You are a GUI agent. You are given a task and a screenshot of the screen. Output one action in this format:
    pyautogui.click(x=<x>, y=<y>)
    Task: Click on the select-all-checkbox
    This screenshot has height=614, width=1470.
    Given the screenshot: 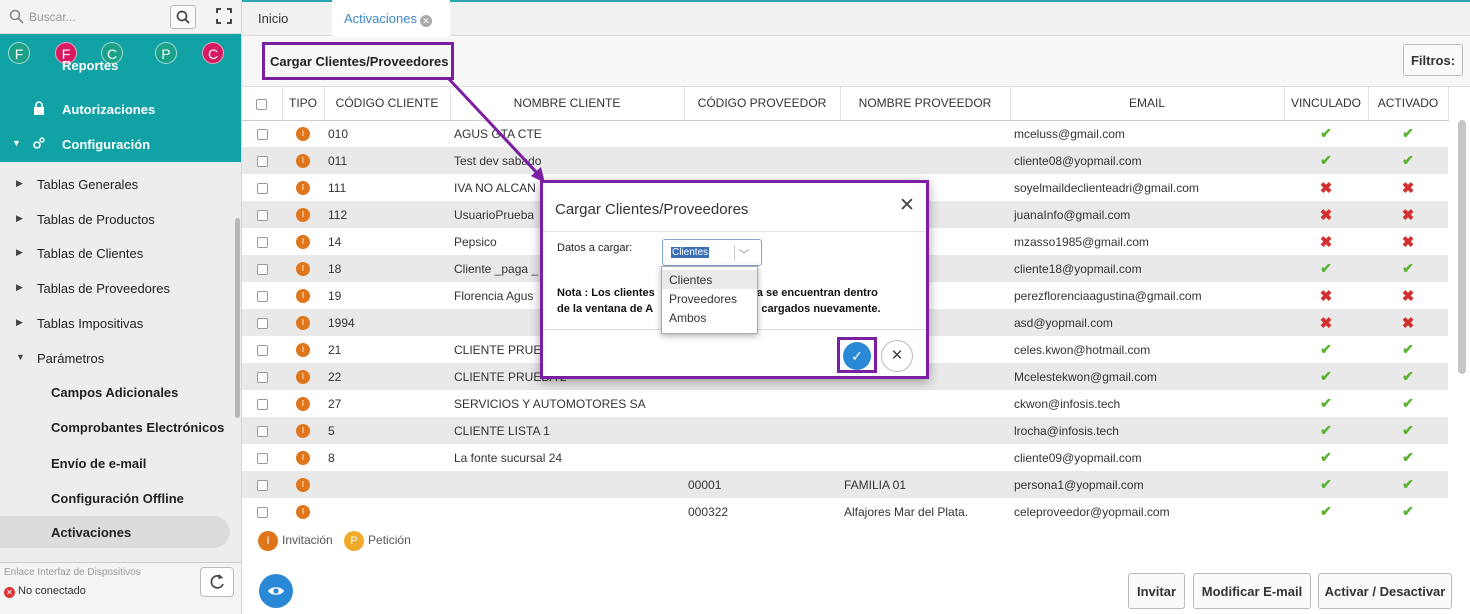 What is the action you would take?
    pyautogui.click(x=262, y=104)
    